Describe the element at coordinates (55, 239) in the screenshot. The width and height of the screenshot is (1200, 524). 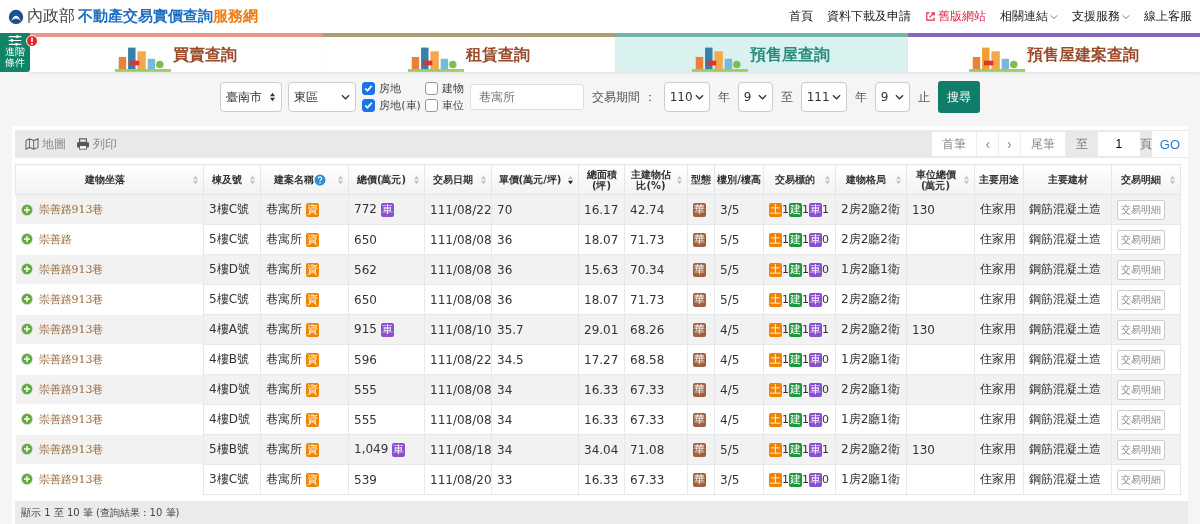
I see `address-link: 崇善路` at that location.